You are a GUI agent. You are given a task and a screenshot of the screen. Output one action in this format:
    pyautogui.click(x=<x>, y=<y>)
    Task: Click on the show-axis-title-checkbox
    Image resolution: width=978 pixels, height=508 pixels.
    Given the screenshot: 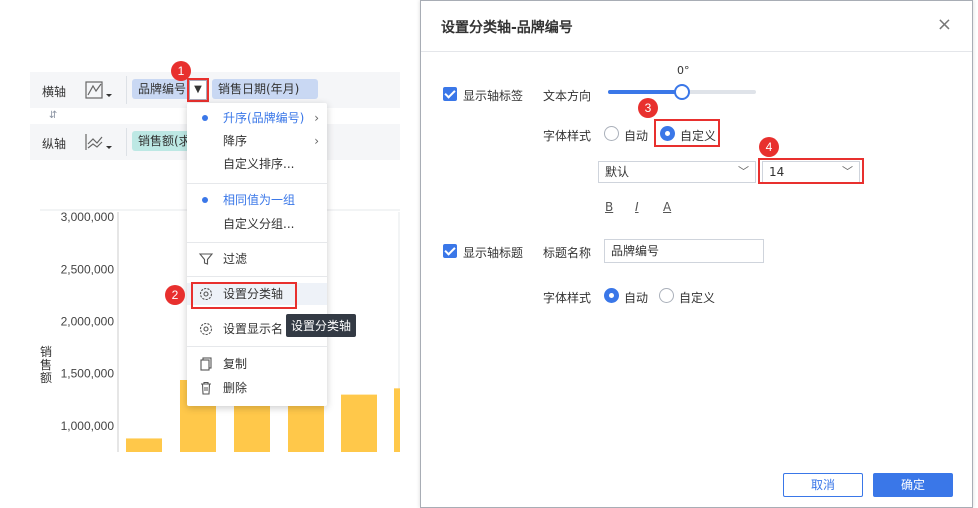 What is the action you would take?
    pyautogui.click(x=450, y=251)
    